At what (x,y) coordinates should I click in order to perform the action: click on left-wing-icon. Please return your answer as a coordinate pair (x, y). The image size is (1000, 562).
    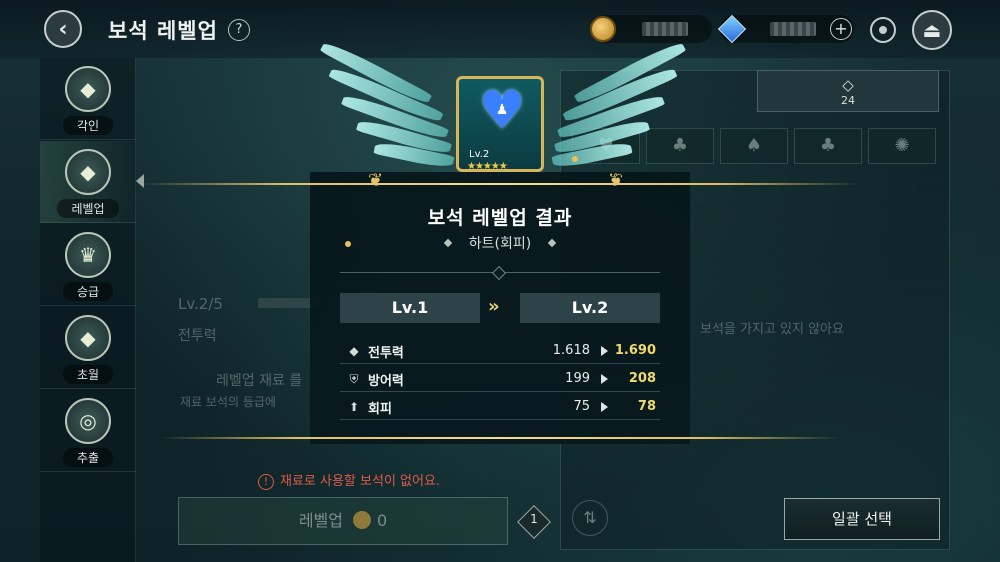
    Looking at the image, I should click on (391, 107).